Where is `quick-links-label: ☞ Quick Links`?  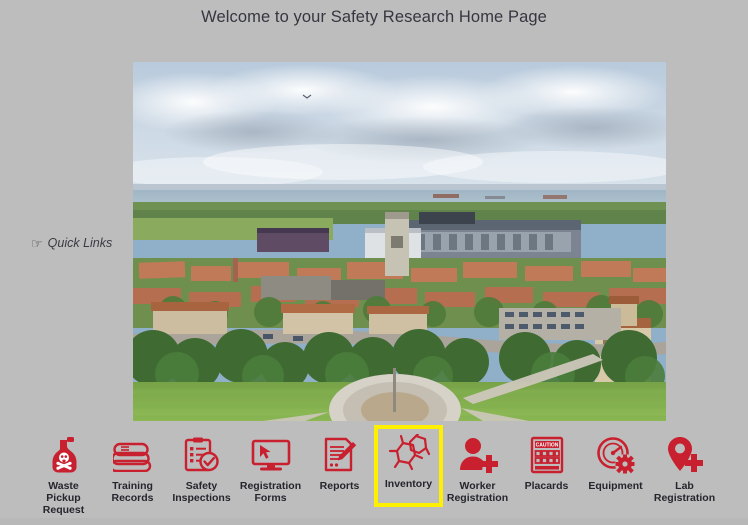
quick-links-label: ☞ Quick Links is located at coordinates (71, 243).